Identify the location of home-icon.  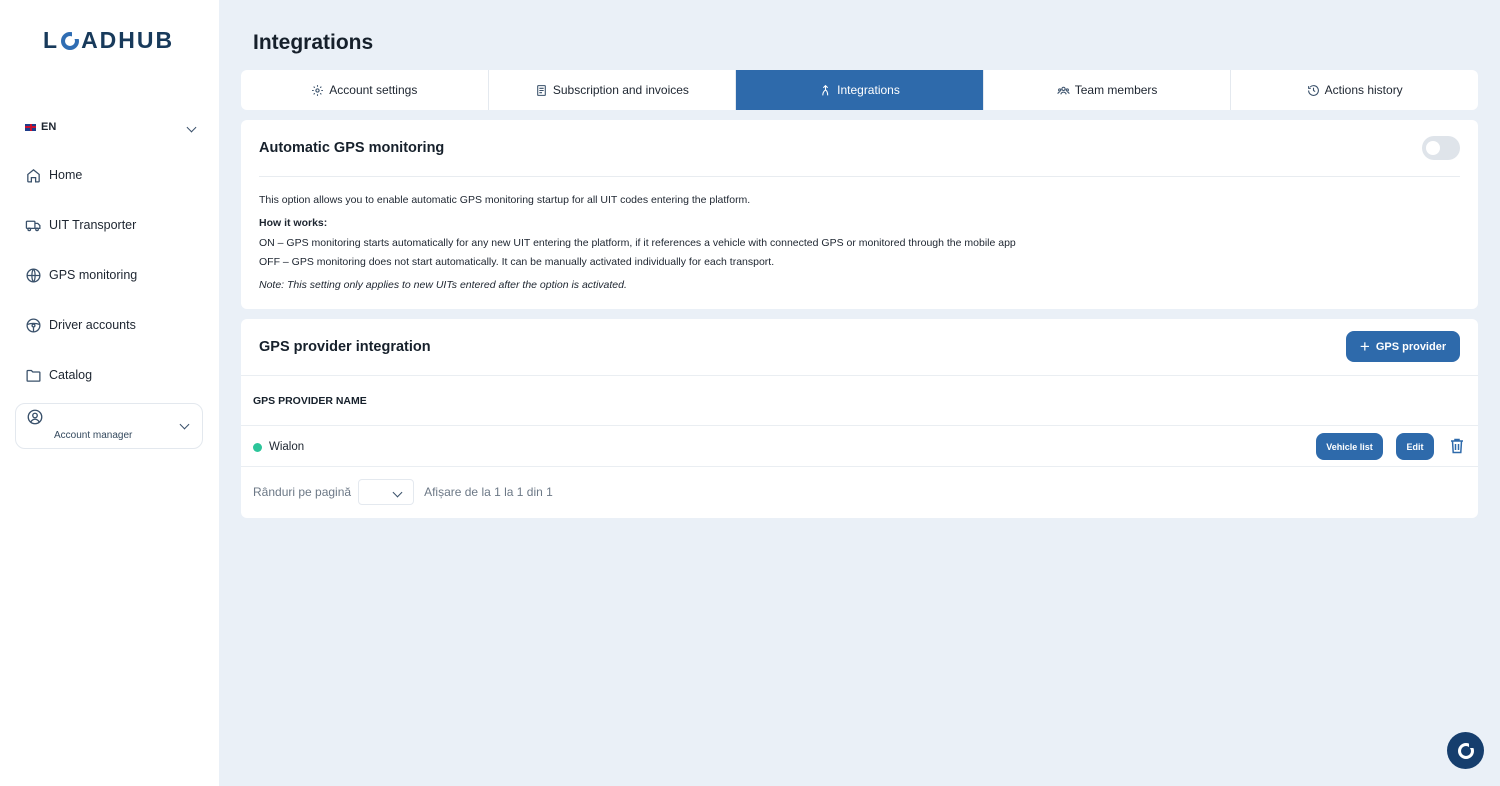
(33, 175).